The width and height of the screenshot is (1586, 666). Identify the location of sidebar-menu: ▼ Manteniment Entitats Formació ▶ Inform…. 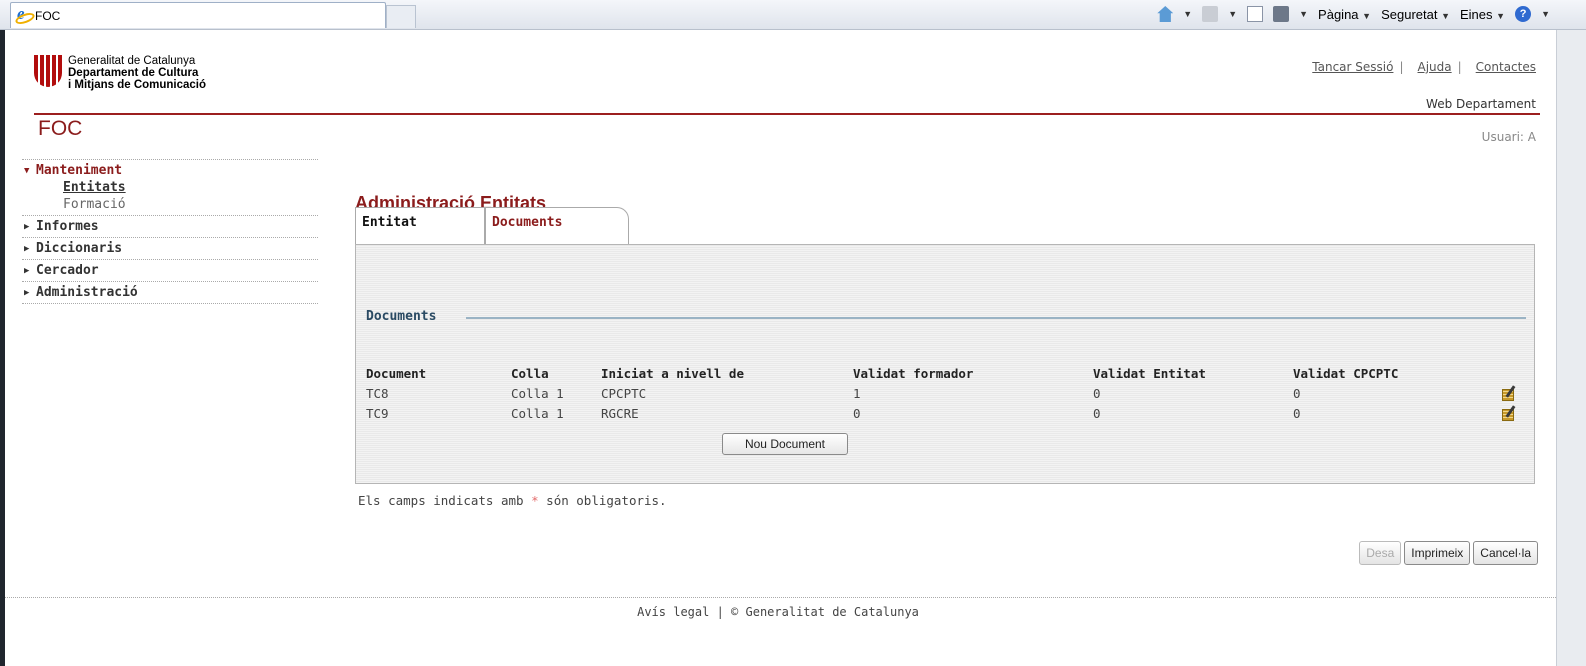
(170, 231).